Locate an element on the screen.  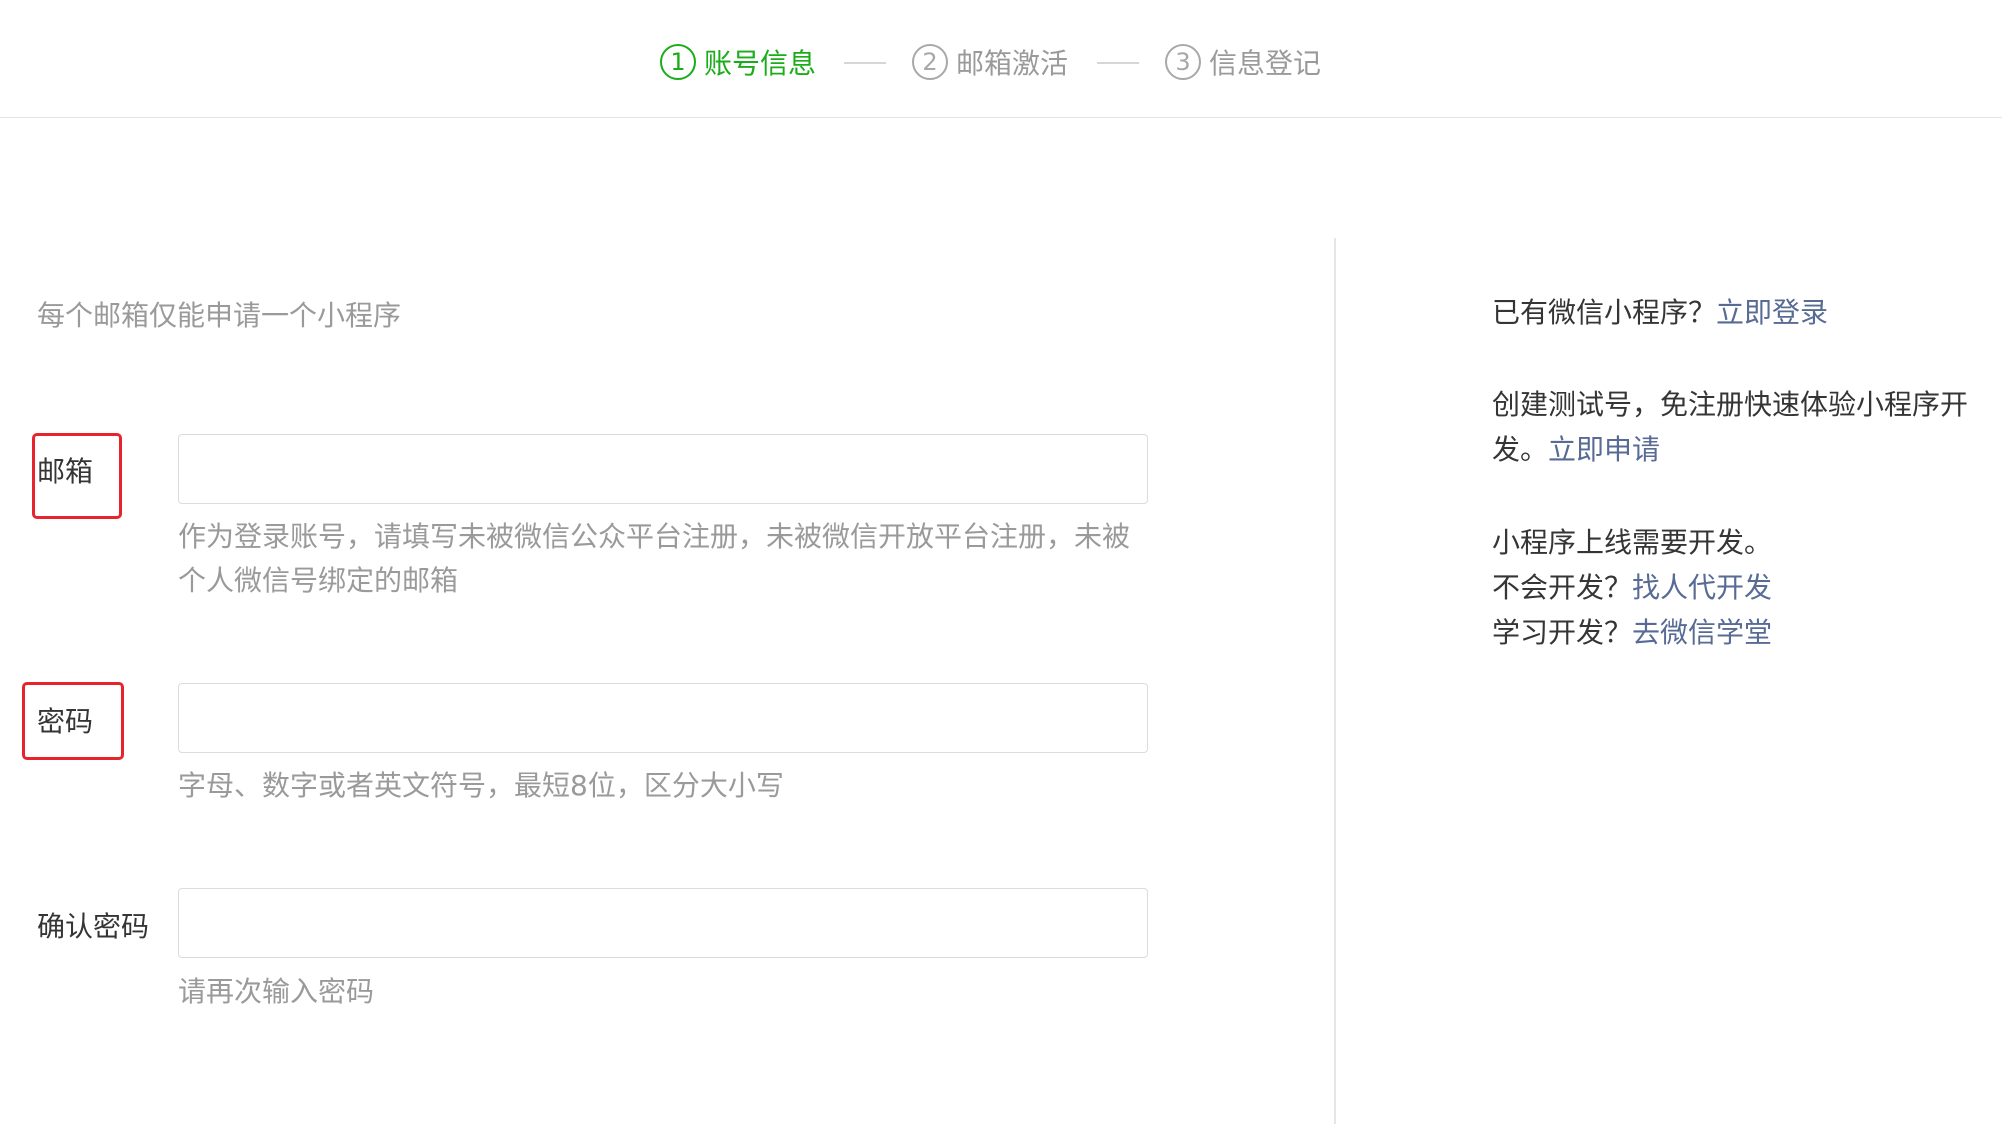
password-label-highlight is located at coordinates (73, 721).